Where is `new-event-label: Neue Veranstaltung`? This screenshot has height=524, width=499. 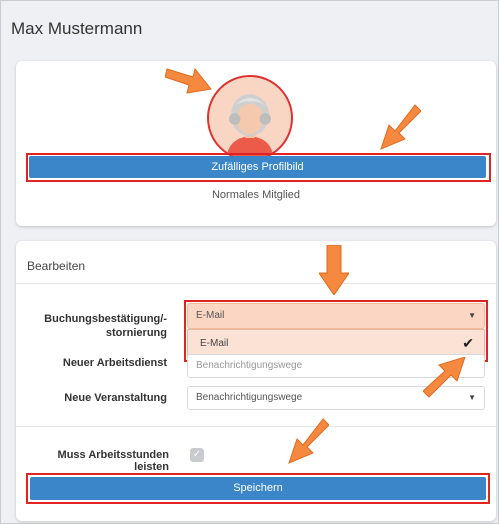 new-event-label: Neue Veranstaltung is located at coordinates (115, 398).